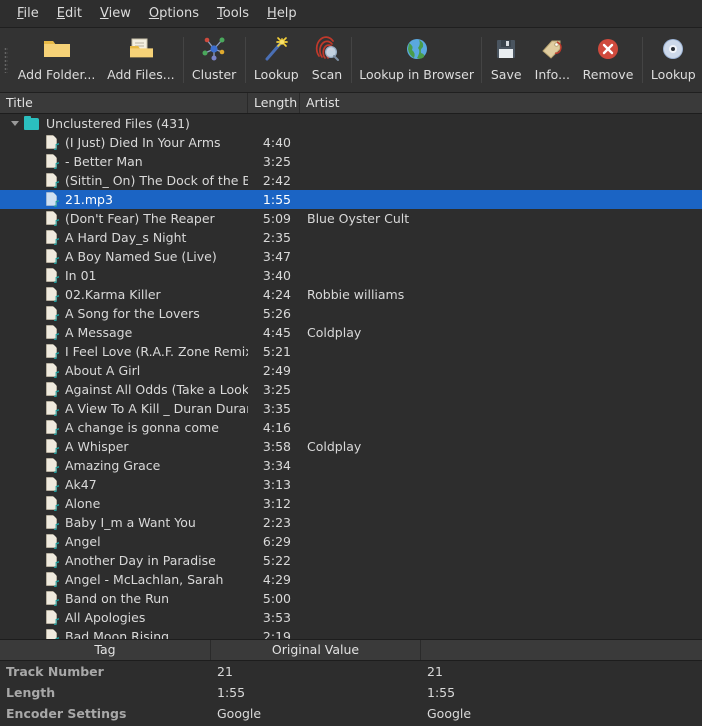 This screenshot has height=726, width=702. Describe the element at coordinates (334, 332) in the screenshot. I see `file-artist-cell: Coldplay` at that location.